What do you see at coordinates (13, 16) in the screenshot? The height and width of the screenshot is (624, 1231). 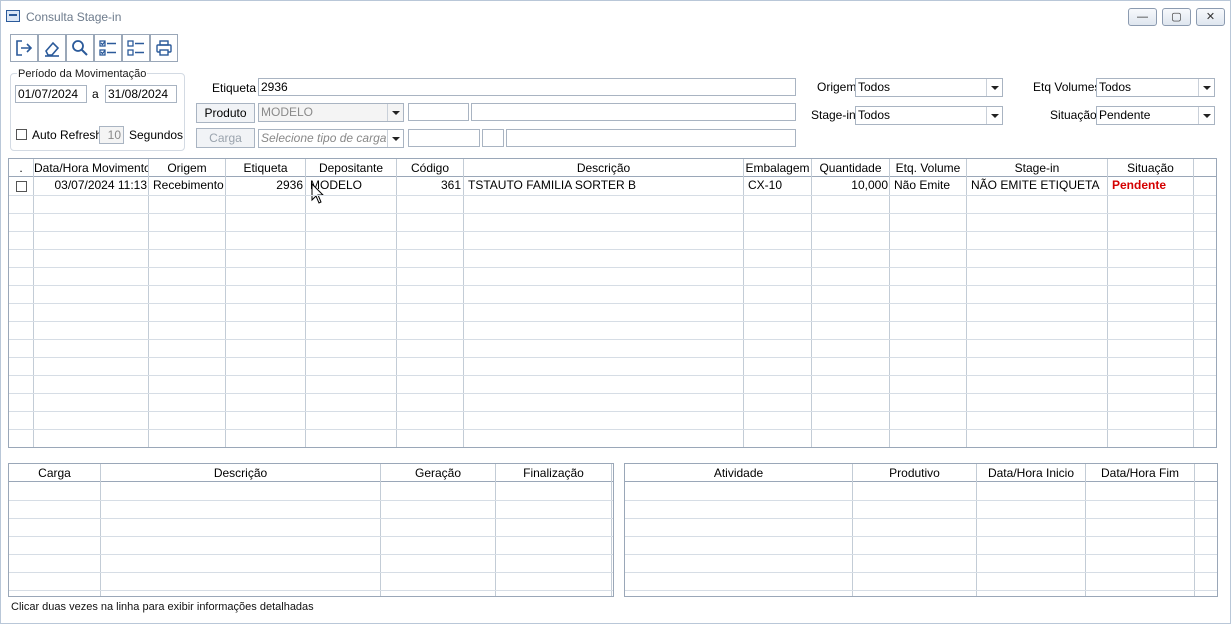 I see `app-icon` at bounding box center [13, 16].